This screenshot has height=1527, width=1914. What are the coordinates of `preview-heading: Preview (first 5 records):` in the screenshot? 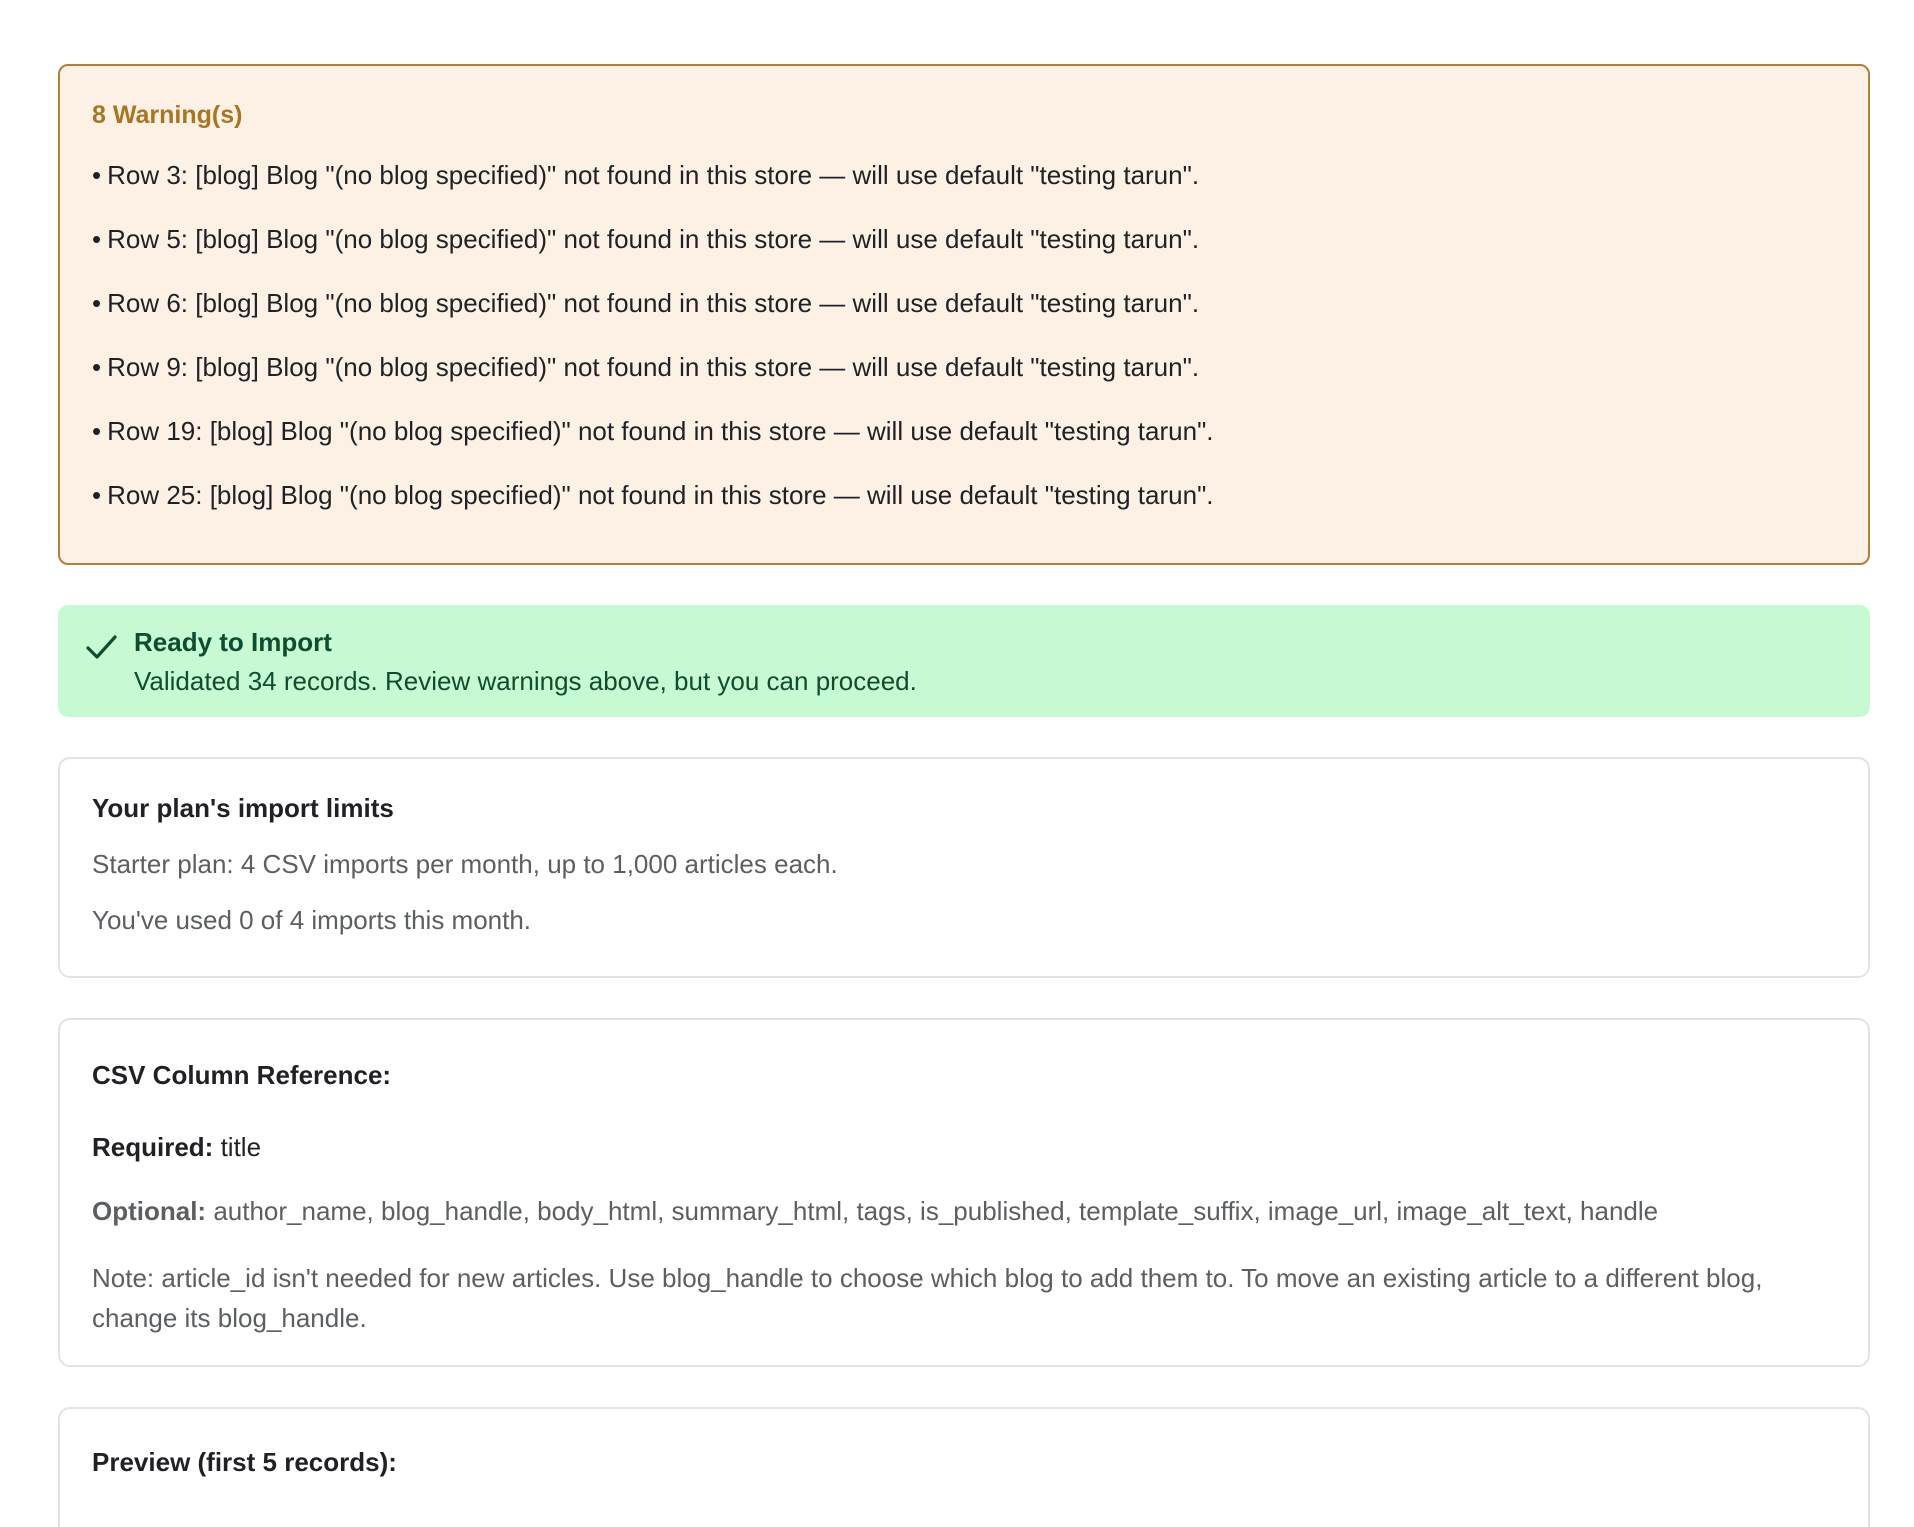 It's located at (244, 1462).